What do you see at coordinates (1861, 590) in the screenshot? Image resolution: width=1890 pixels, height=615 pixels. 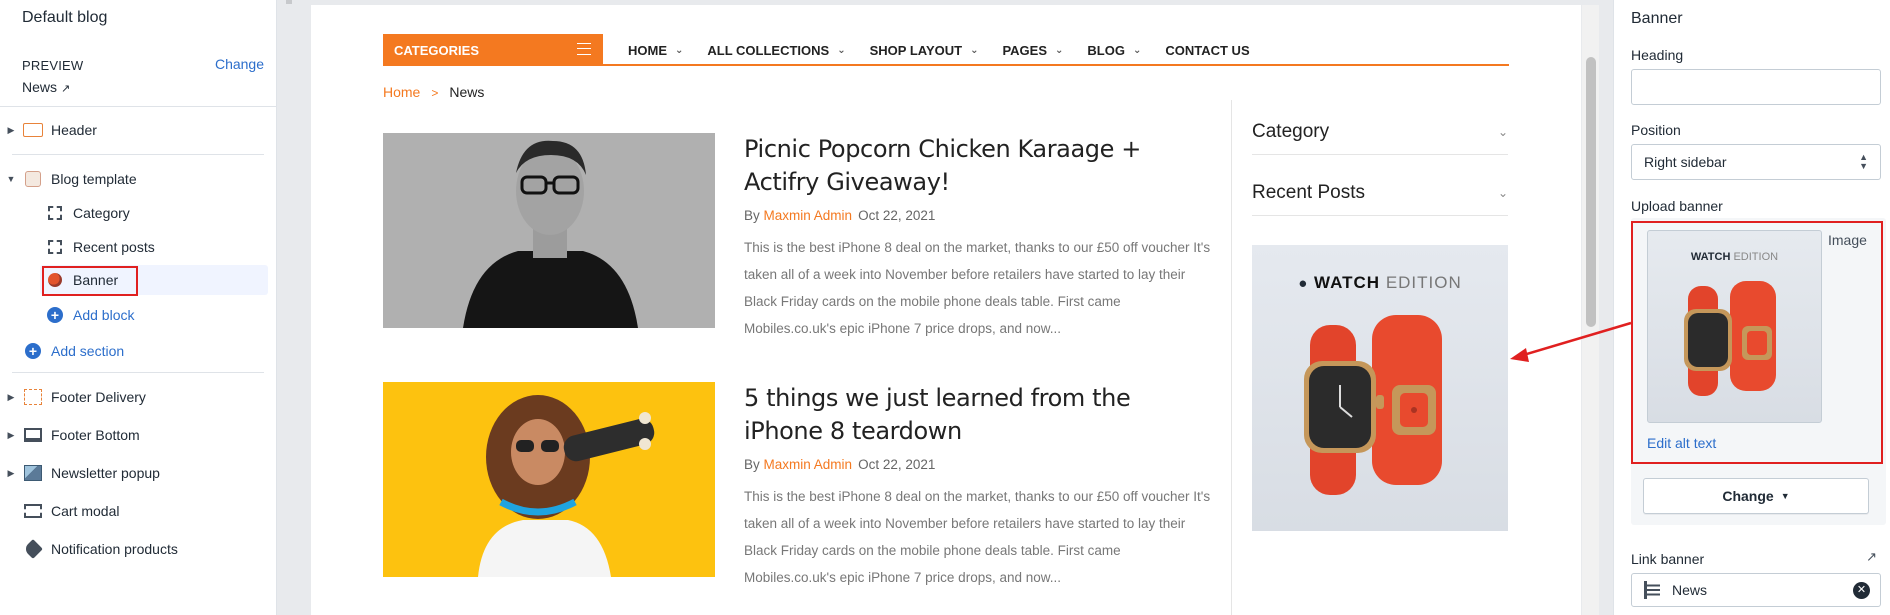 I see `clear-icon: ✕` at bounding box center [1861, 590].